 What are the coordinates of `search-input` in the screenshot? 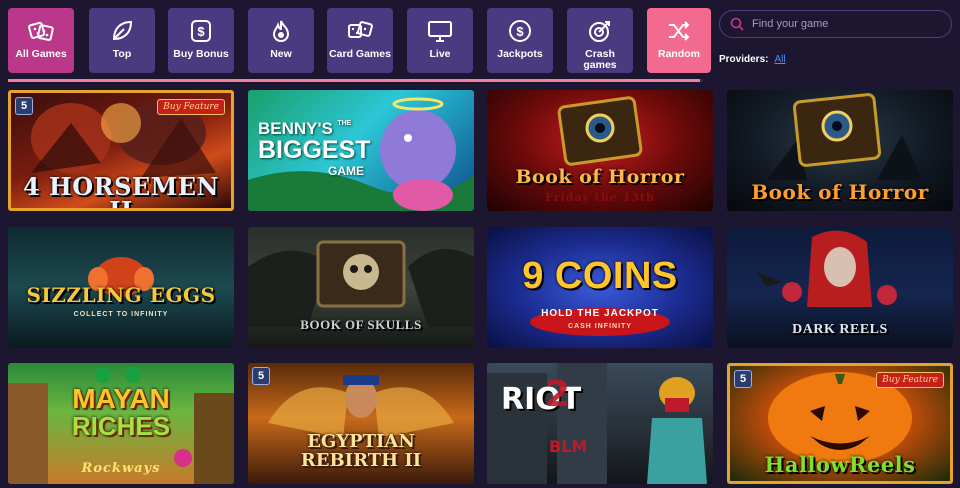 It's located at (847, 24).